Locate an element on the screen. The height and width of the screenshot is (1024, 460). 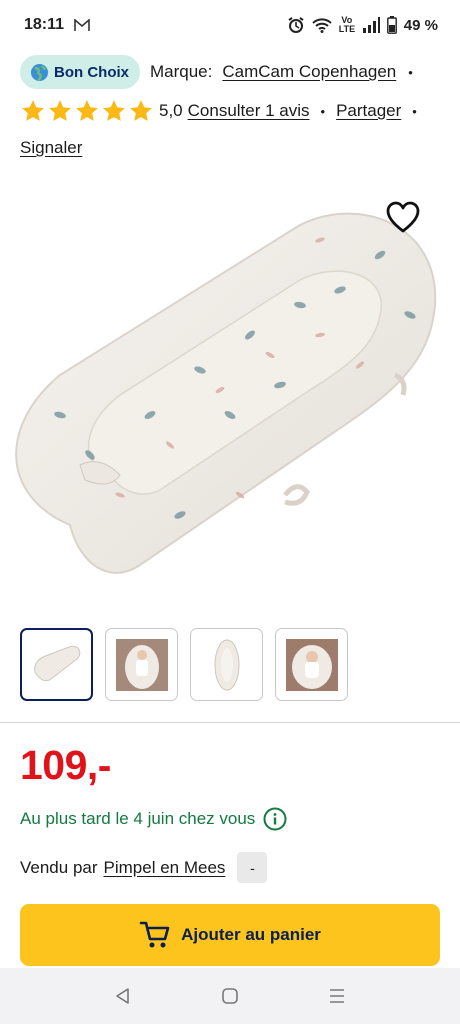
seller-prefix: Vendu par is located at coordinates (59, 867).